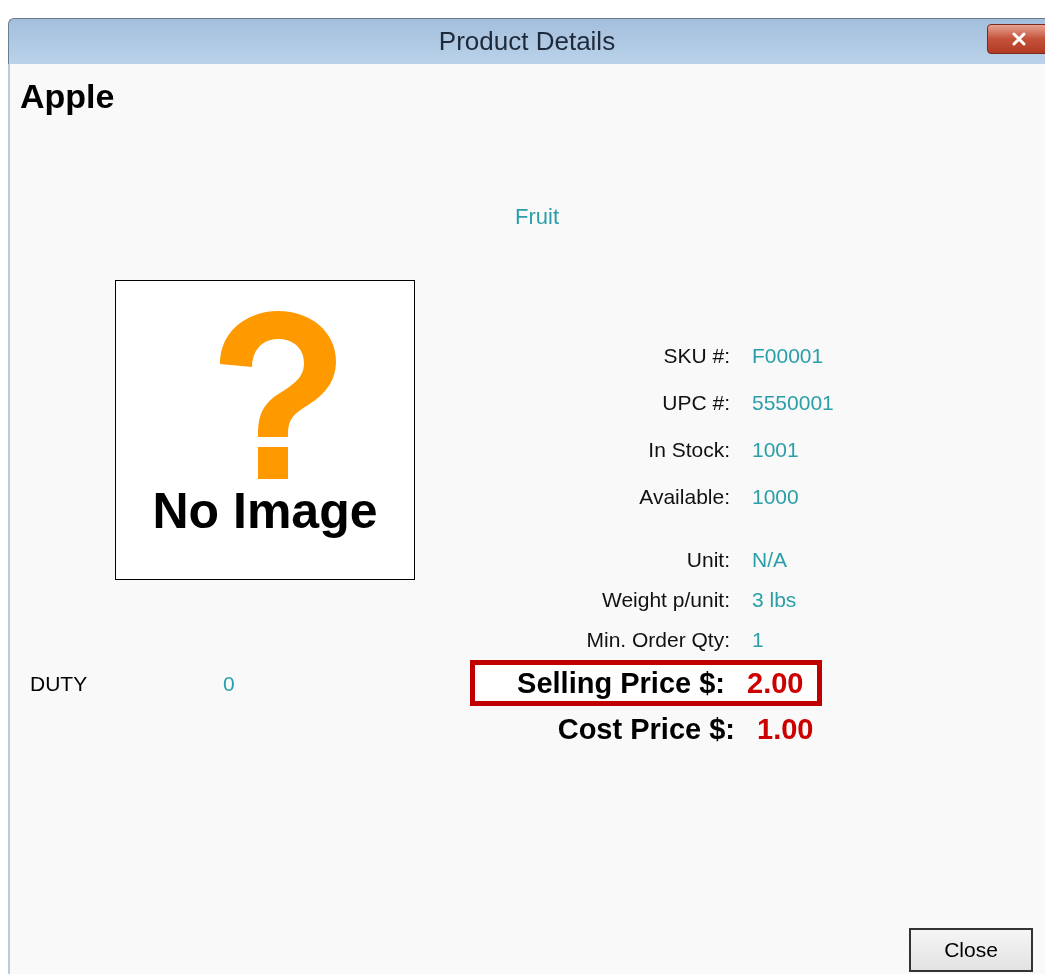 The height and width of the screenshot is (974, 1045). Describe the element at coordinates (696, 355) in the screenshot. I see `field-label: SKU #:` at that location.